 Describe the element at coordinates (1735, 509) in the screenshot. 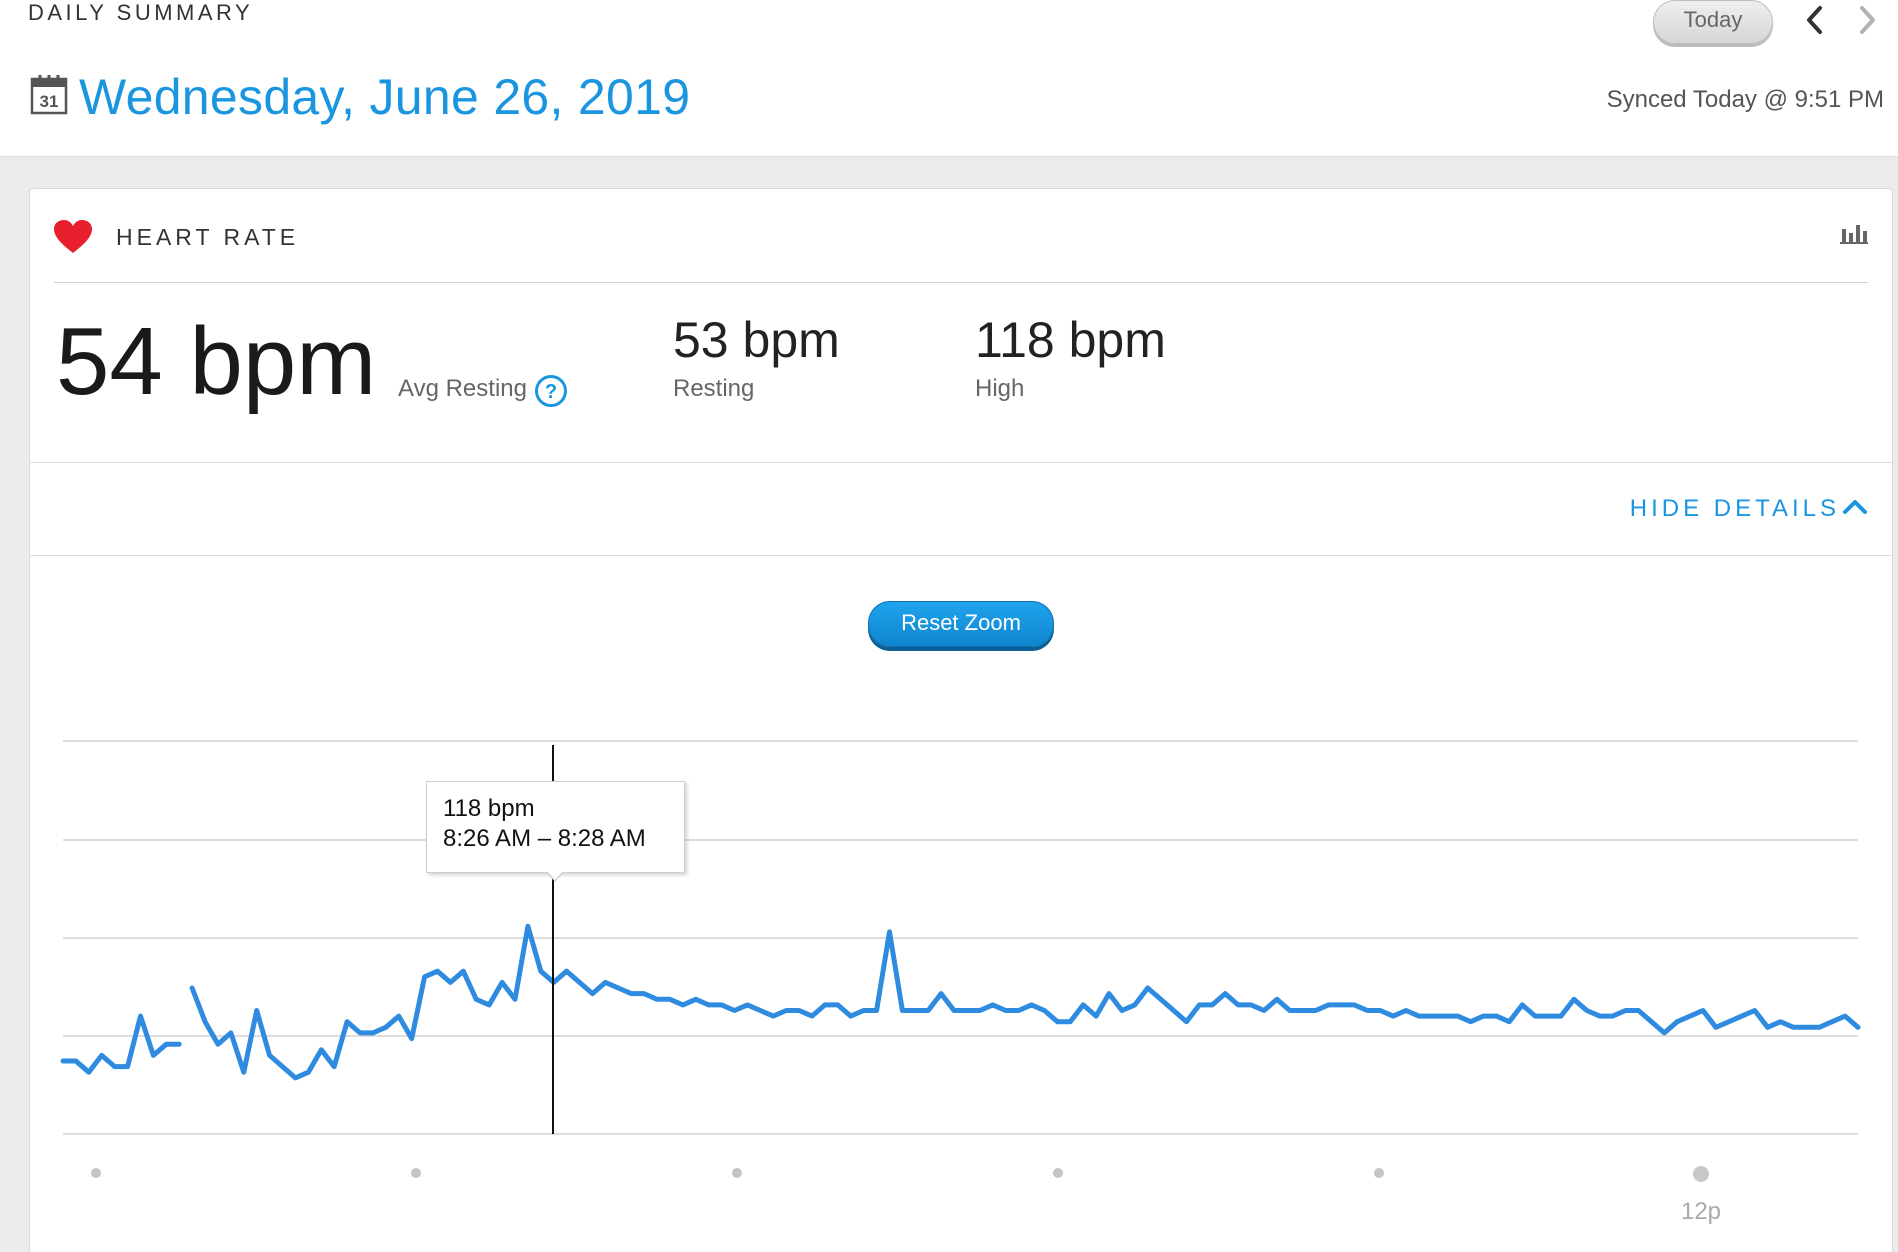

I see `hide-details-link: HIDE DETAILS` at that location.